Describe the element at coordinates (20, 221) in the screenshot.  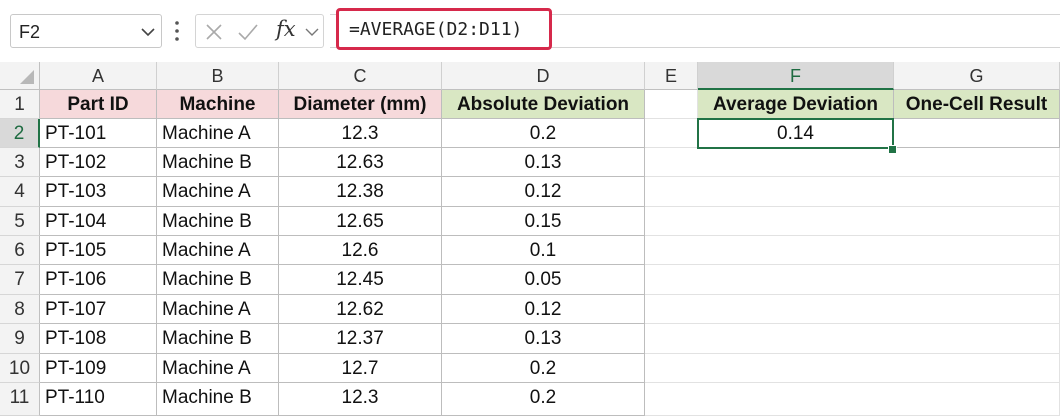
I see `row-header-5: 5` at that location.